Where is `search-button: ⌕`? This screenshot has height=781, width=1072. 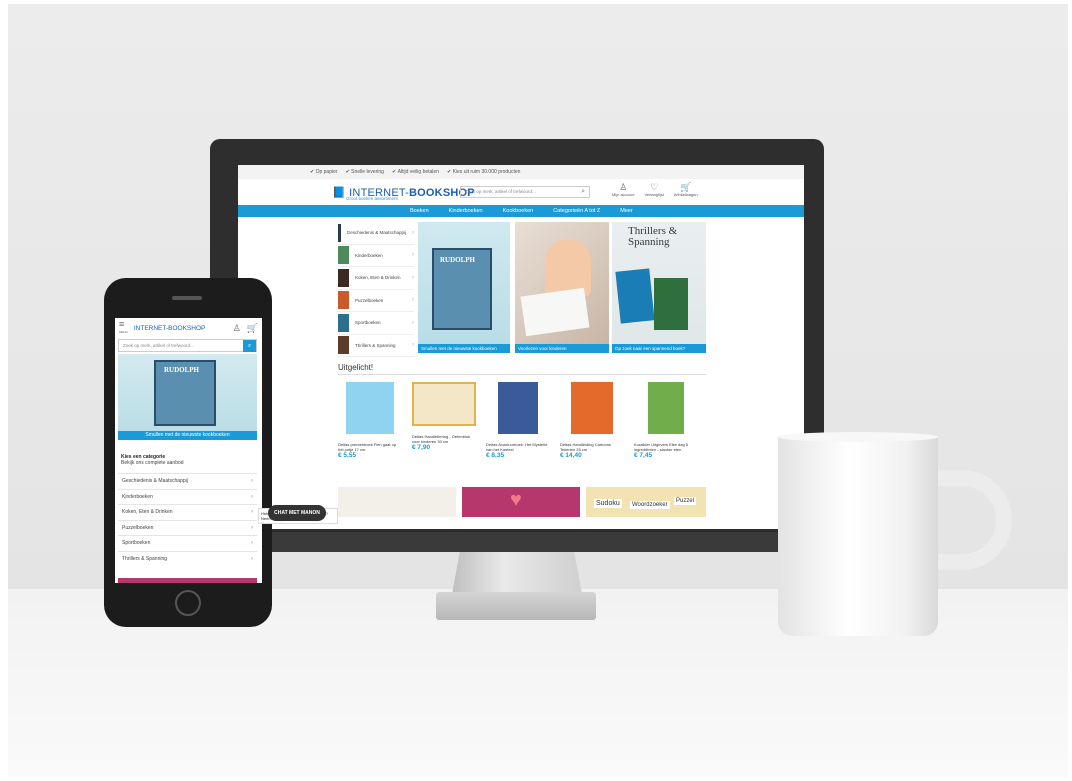
search-button: ⌕ is located at coordinates (249, 346).